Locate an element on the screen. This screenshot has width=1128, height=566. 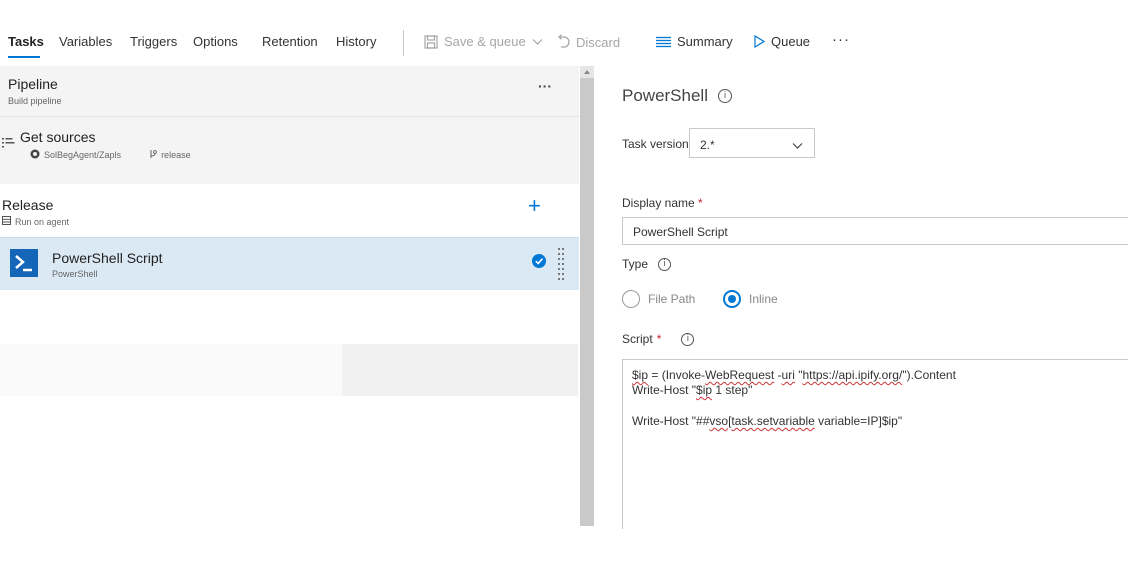
display-name-label: Display name is located at coordinates (658, 203).